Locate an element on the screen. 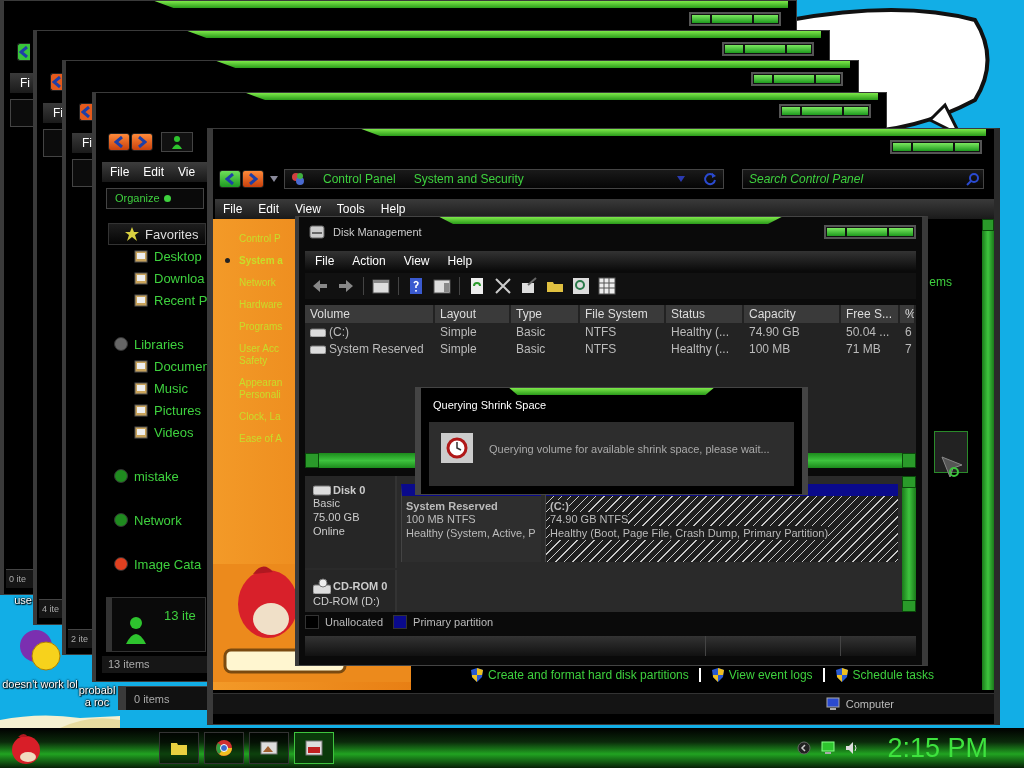 The image size is (1024, 768). star-icon is located at coordinates (132, 234).